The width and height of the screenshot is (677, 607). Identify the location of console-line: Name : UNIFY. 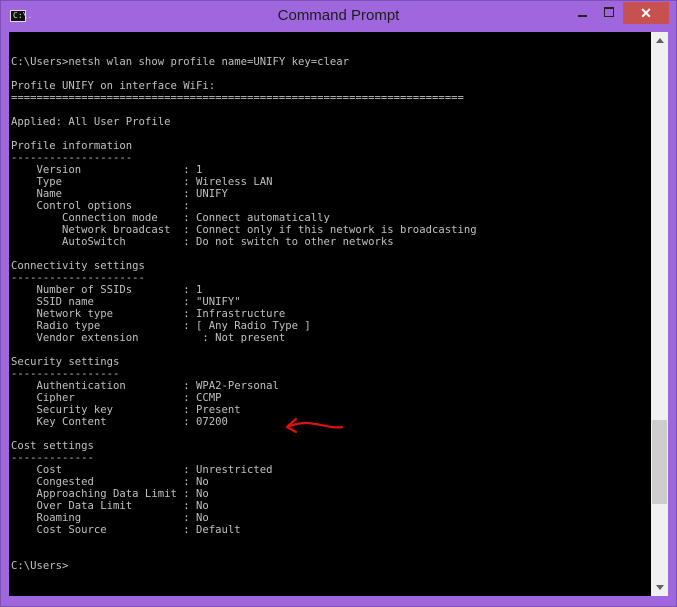
(119, 194).